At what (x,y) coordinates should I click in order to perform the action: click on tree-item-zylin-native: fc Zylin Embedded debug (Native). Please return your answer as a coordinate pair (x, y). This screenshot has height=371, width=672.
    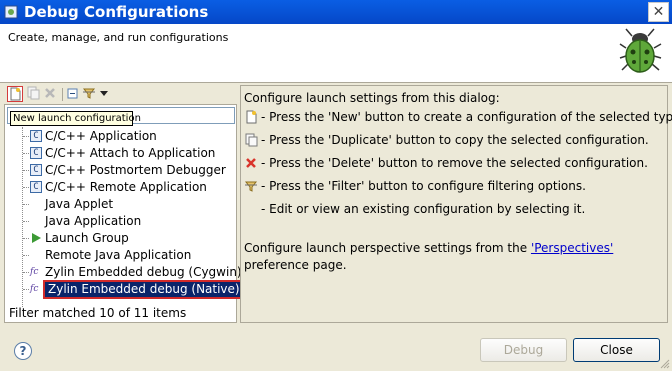
    Looking at the image, I should click on (125, 289).